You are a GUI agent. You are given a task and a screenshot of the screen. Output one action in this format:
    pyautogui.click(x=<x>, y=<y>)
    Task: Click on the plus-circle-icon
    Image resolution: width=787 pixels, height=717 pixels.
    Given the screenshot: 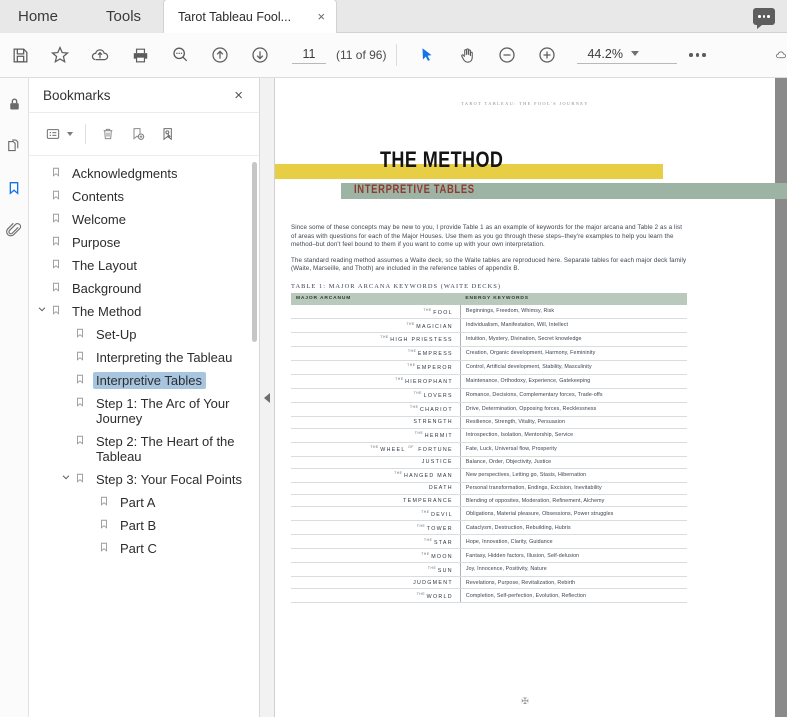 What is the action you would take?
    pyautogui.click(x=547, y=55)
    